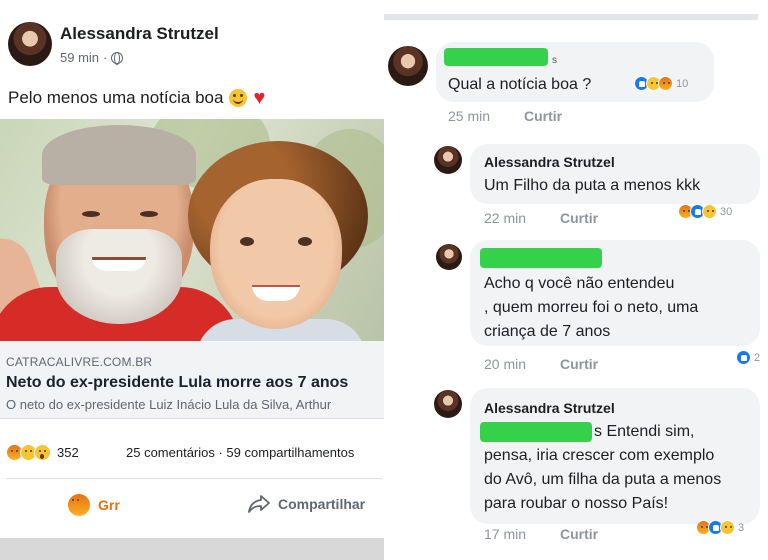  Describe the element at coordinates (94, 505) in the screenshot. I see `react-button: Grr` at that location.